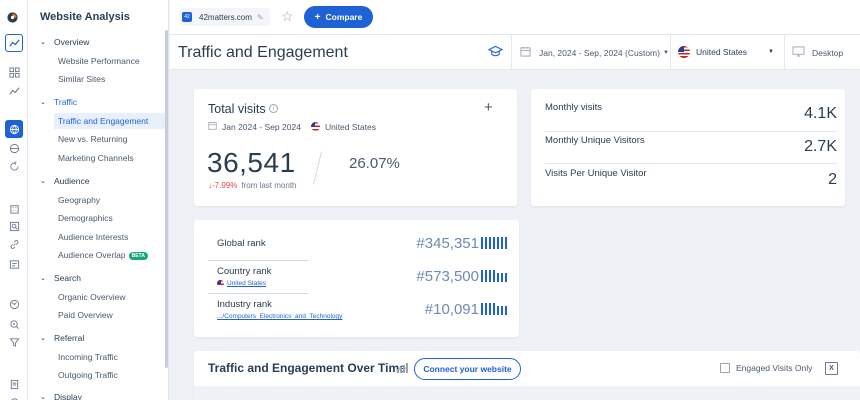 Image resolution: width=860 pixels, height=400 pixels. Describe the element at coordinates (187, 17) in the screenshot. I see `site-favicon-icon: 42` at that location.